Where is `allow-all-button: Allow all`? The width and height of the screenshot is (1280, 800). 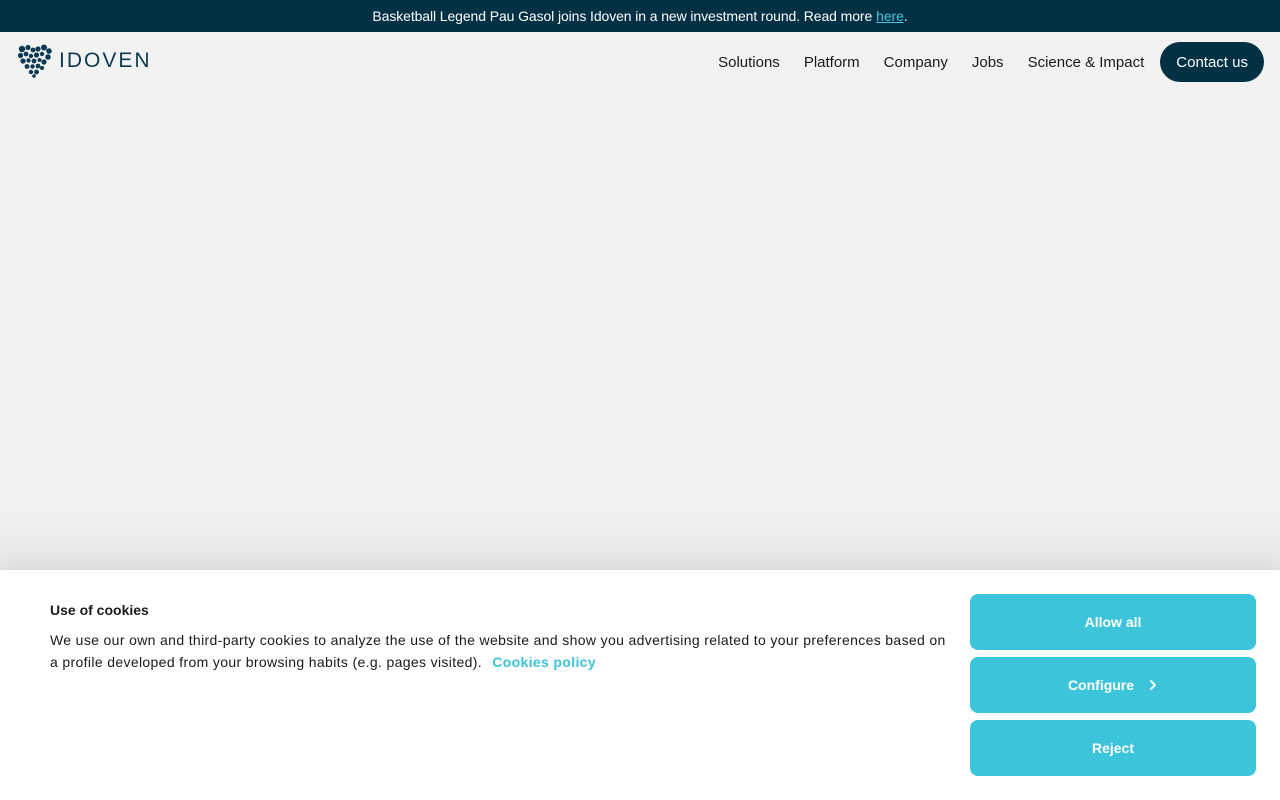
allow-all-button: Allow all is located at coordinates (1113, 622).